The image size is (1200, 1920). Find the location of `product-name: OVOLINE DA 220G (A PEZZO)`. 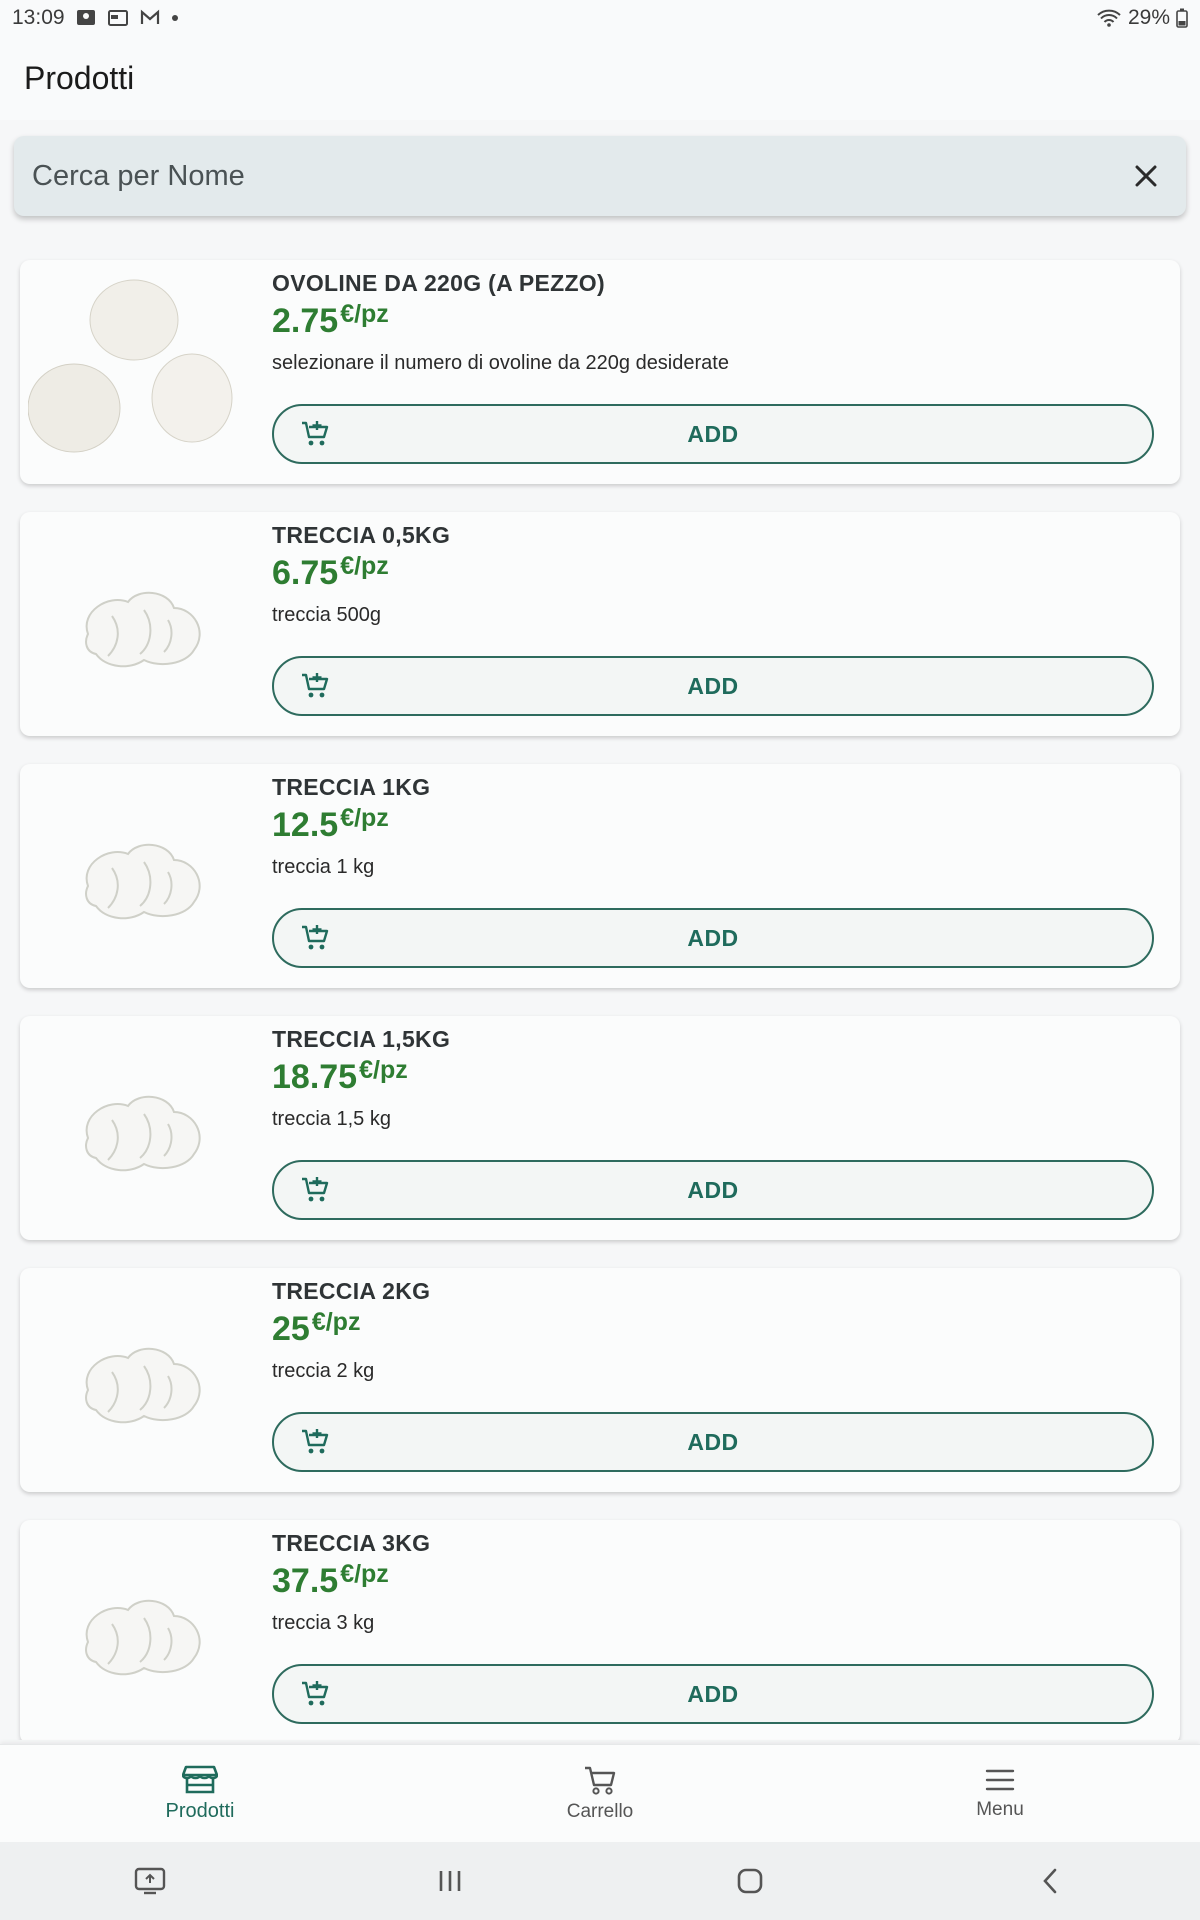

product-name: OVOLINE DA 220G (A PEZZO) is located at coordinates (438, 283).